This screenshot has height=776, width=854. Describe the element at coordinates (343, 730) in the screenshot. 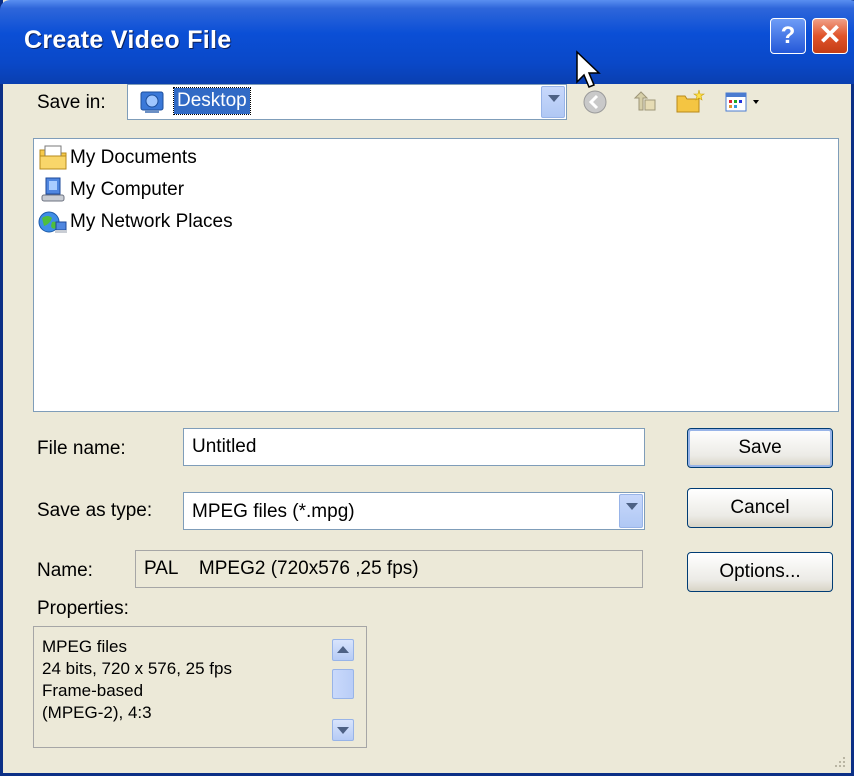

I see `scroll-down-button` at that location.